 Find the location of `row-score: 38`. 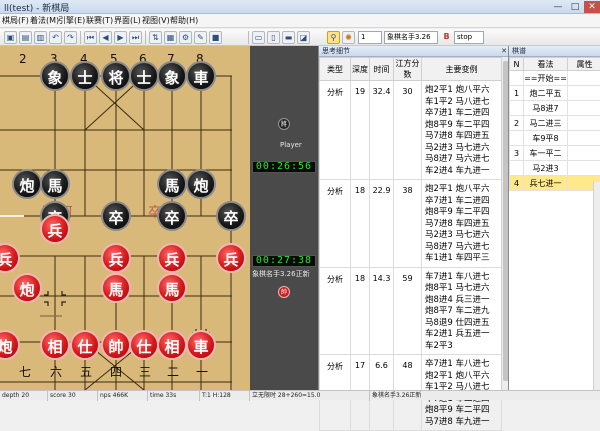

row-score: 38 is located at coordinates (408, 224).